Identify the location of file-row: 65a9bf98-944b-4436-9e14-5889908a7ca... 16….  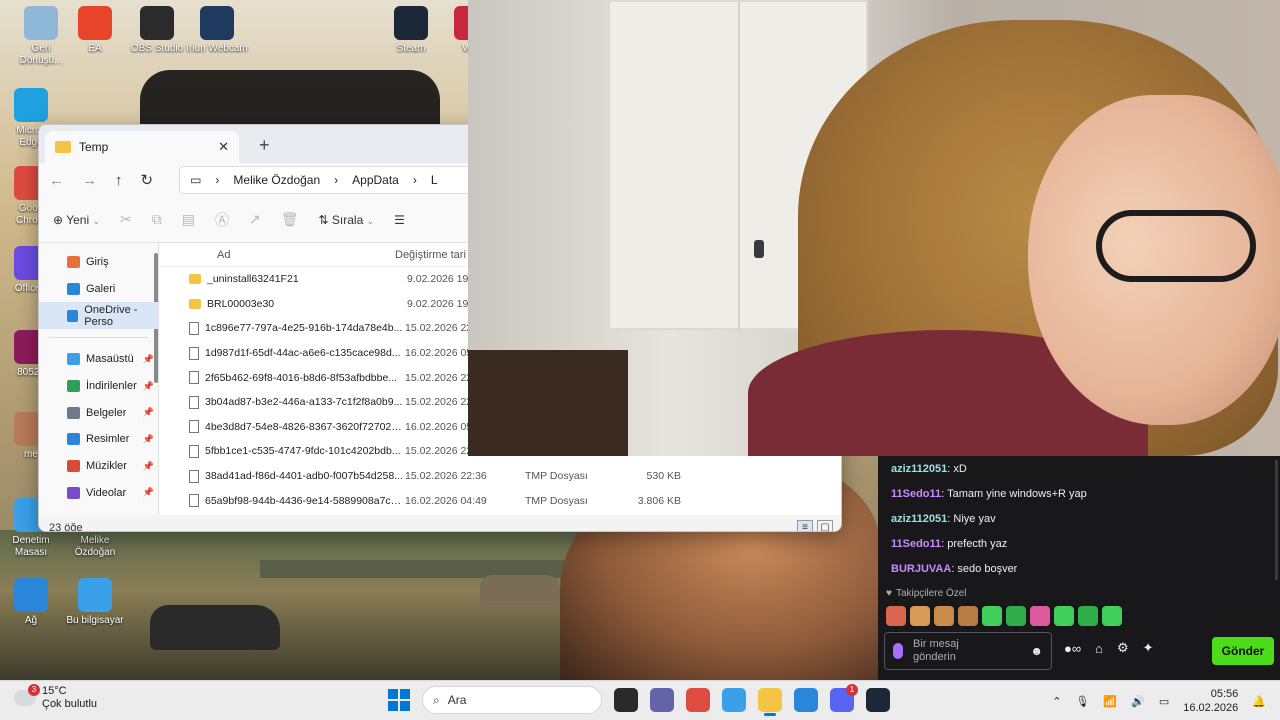
(500, 500).